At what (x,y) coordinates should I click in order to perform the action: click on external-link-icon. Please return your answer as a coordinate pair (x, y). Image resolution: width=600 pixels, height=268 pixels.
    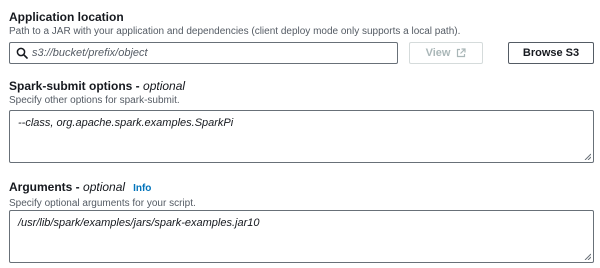
    Looking at the image, I should click on (462, 53).